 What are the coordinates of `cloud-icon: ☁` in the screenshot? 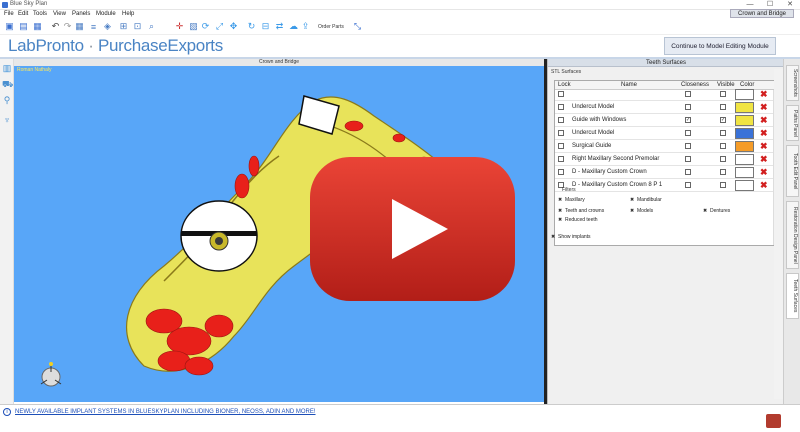 It's located at (293, 26).